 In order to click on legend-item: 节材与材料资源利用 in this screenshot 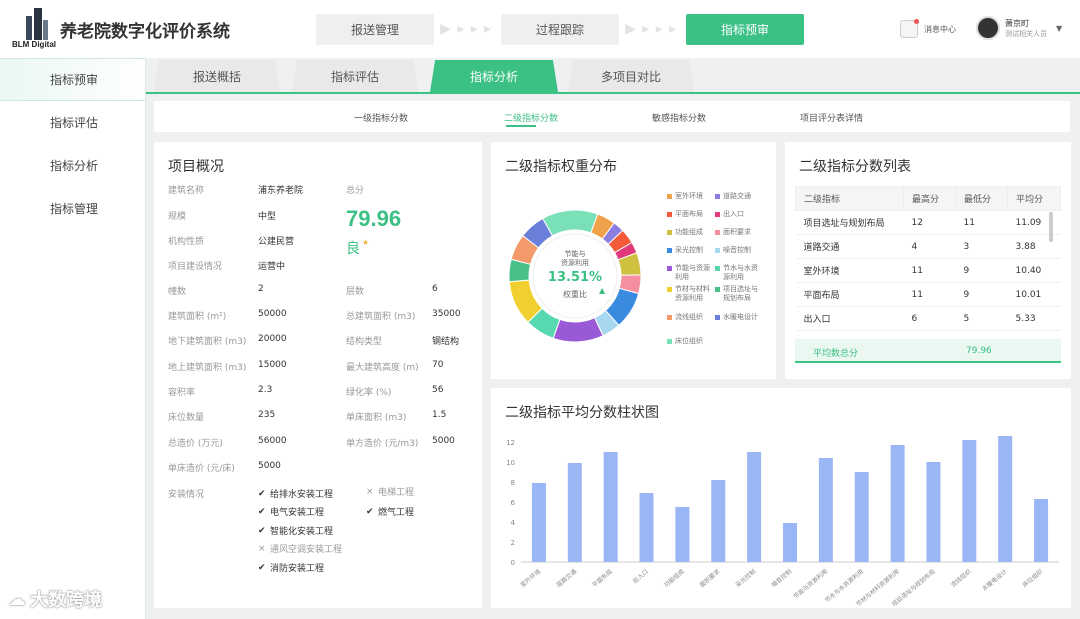, I will do `click(690, 294)`.